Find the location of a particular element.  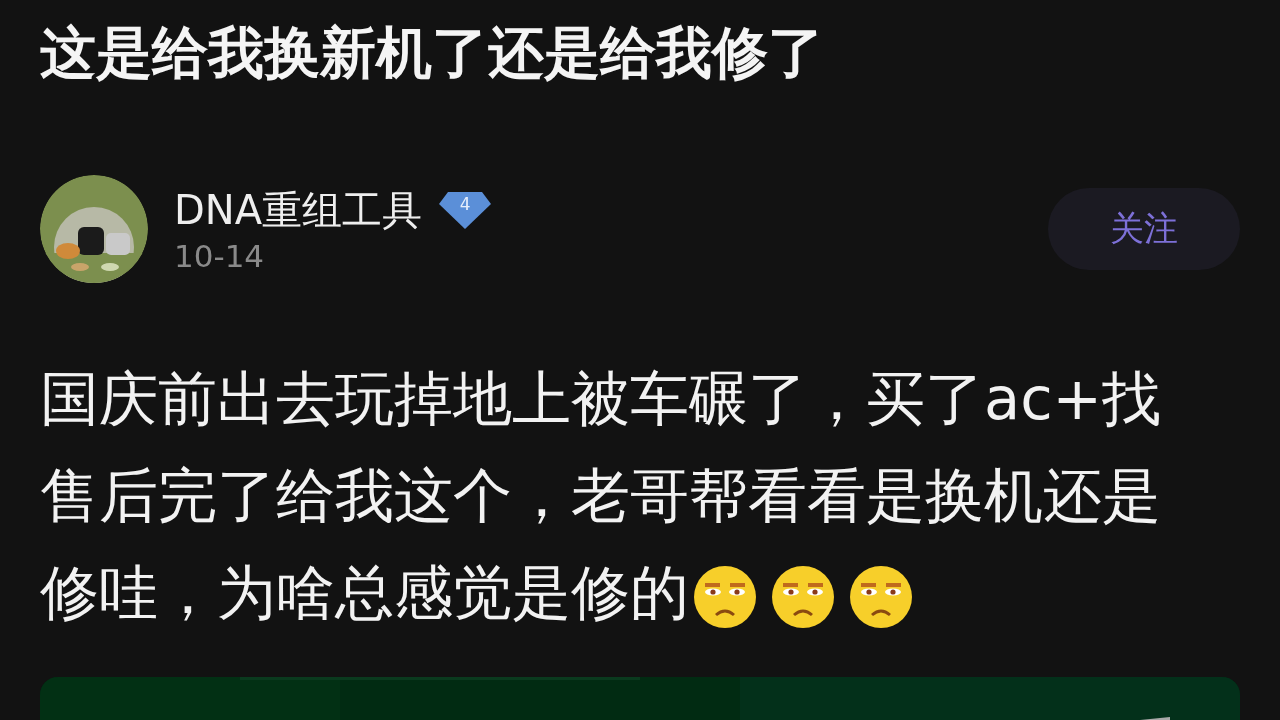

level-badge: 4 is located at coordinates (465, 210).